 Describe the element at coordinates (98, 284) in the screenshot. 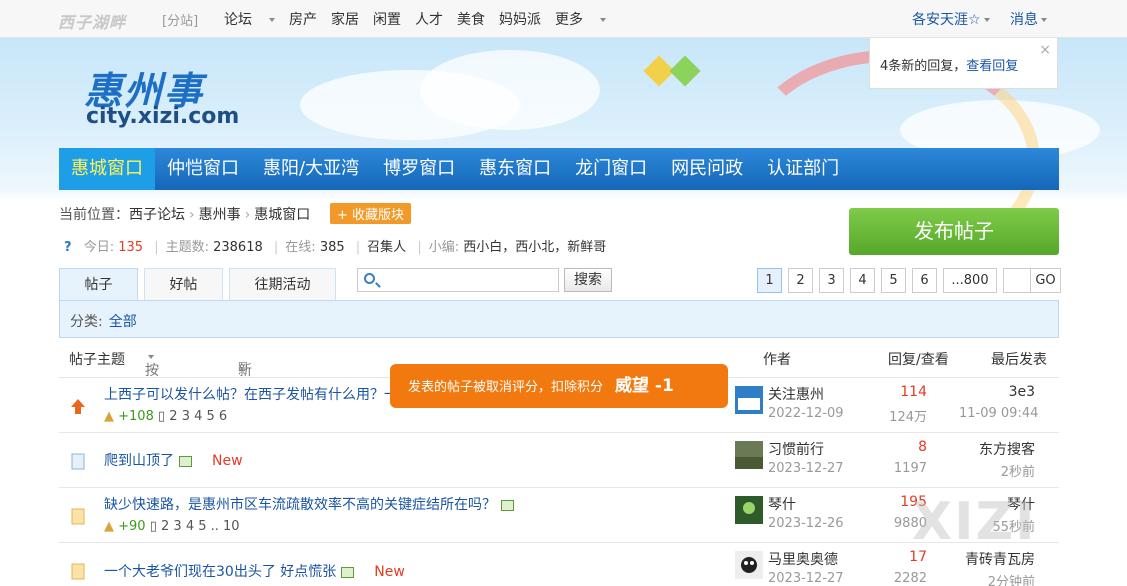

I see `tab-posts: 帖子` at that location.